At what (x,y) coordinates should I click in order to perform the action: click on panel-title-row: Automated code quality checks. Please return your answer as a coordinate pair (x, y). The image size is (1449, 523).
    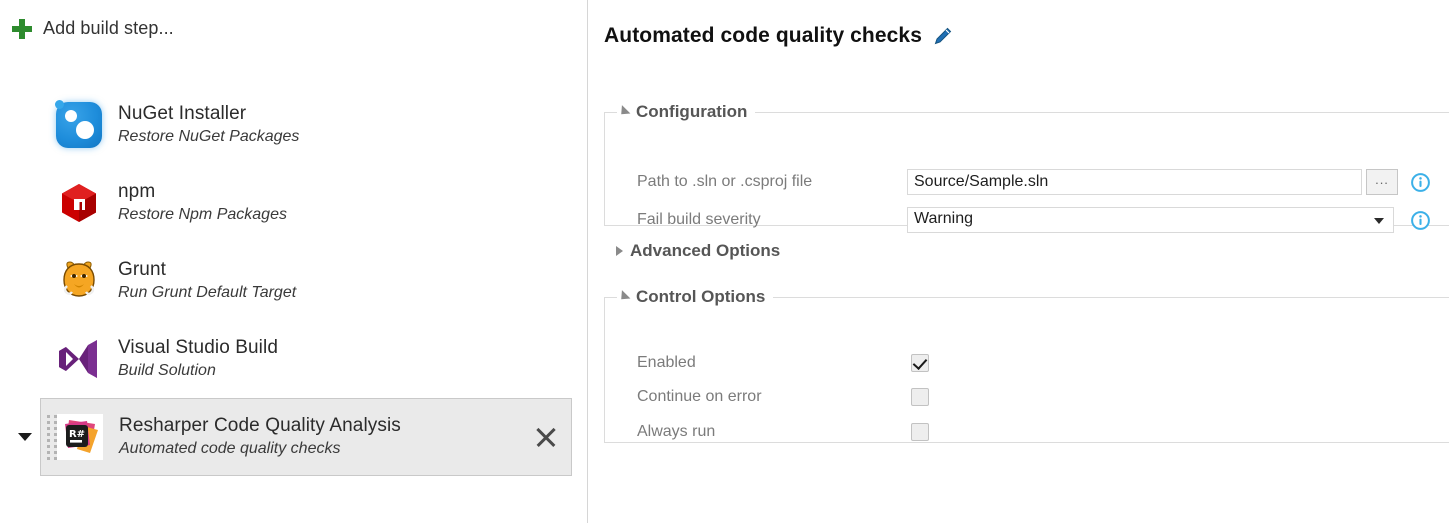
    Looking at the image, I should click on (779, 36).